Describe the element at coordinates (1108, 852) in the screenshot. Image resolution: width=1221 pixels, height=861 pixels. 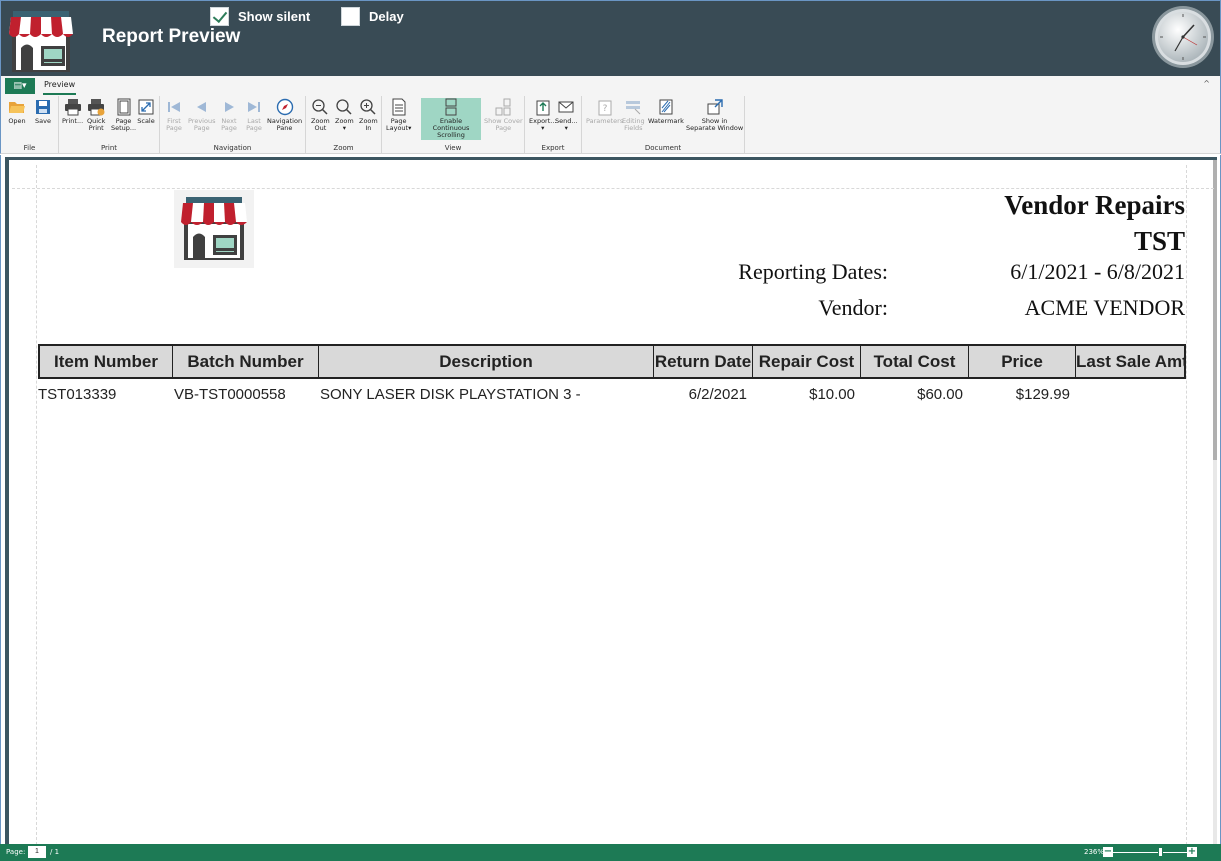
I see `zoom-minus-button: −` at that location.